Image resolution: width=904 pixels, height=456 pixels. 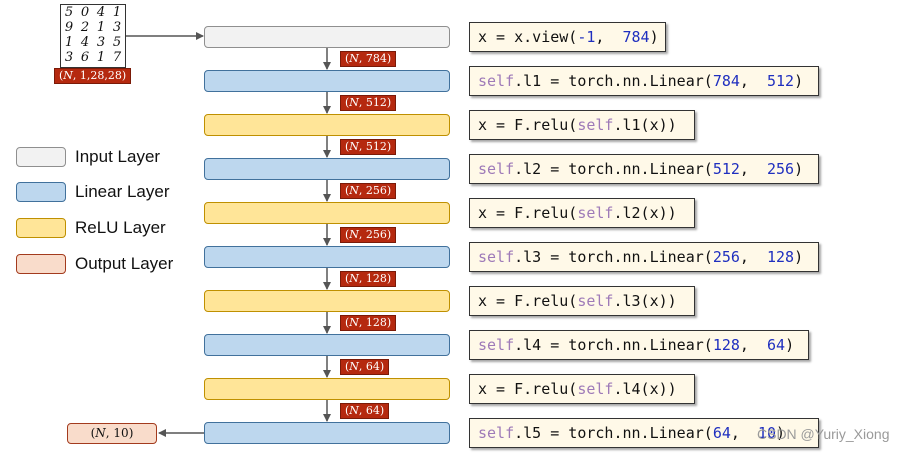 I want to click on dim-tag-3: (N, 256), so click(x=368, y=191).